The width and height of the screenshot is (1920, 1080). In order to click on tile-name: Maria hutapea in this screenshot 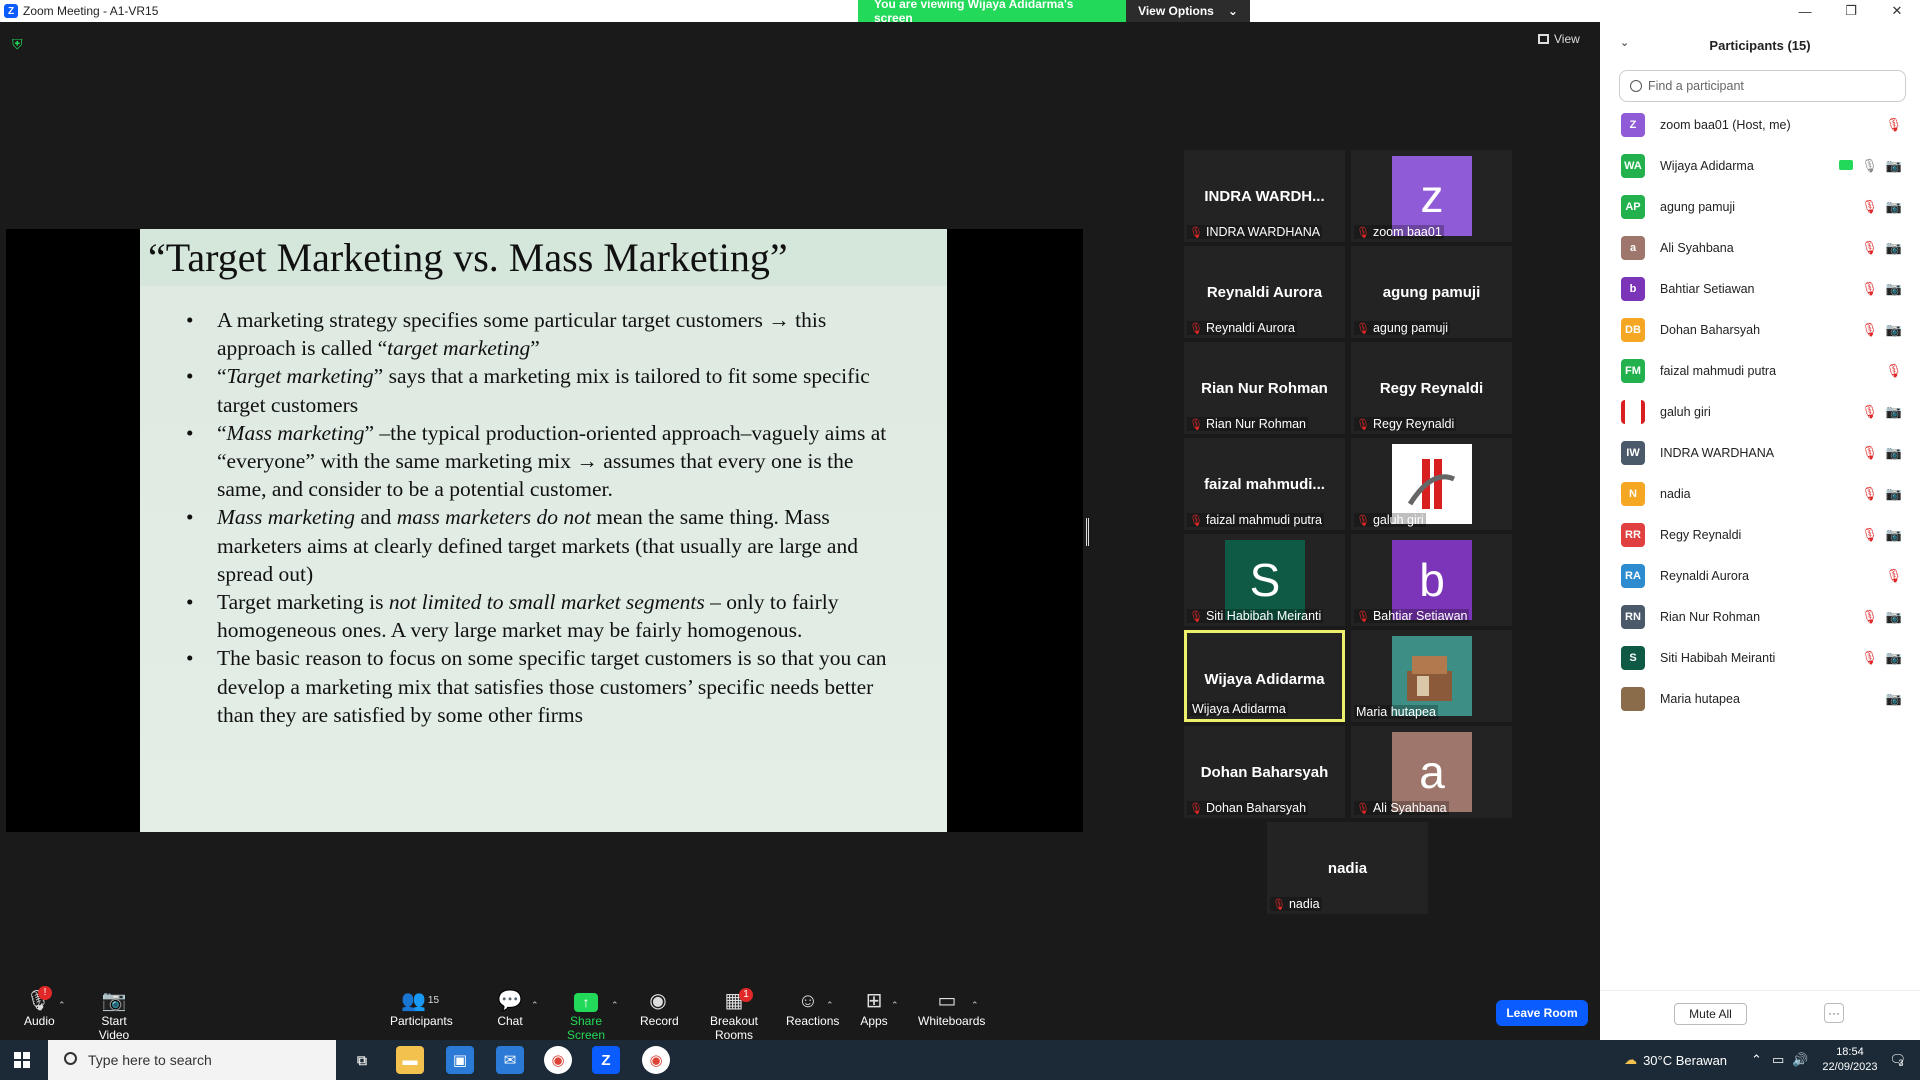, I will do `click(1396, 712)`.